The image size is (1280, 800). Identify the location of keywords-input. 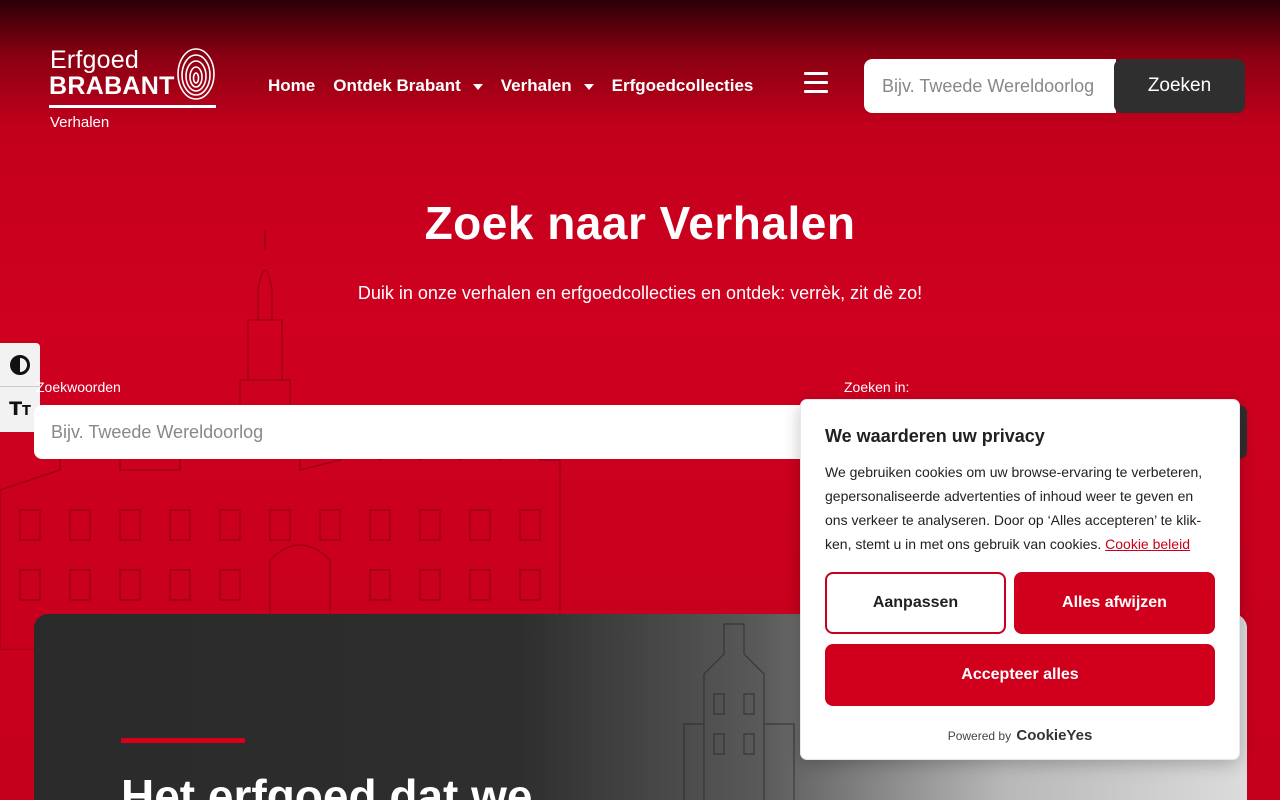
(439, 432).